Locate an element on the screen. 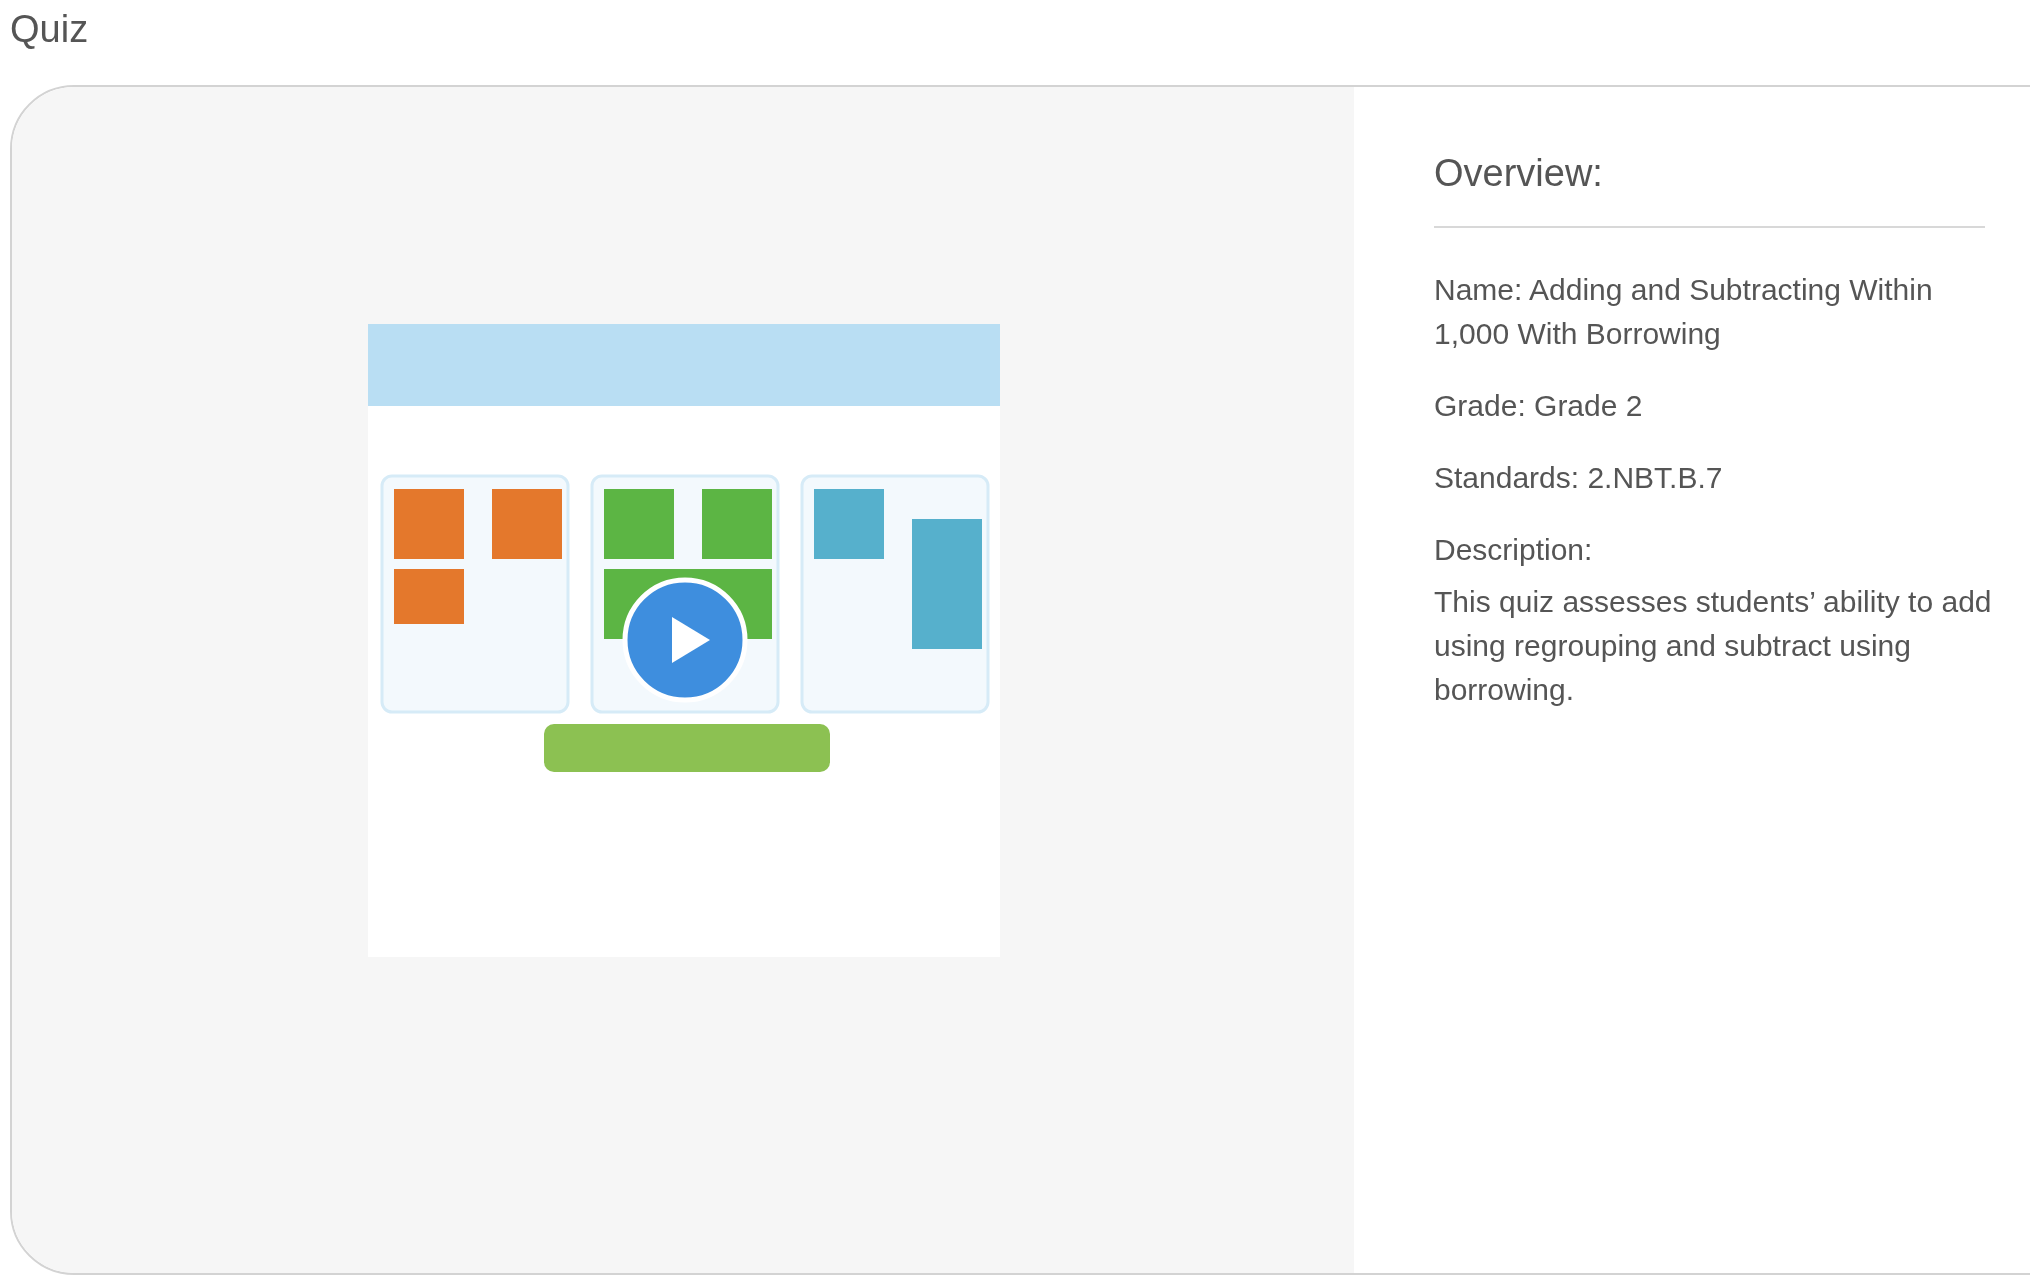 Image resolution: width=2030 pixels, height=1288 pixels. description-label: Description: is located at coordinates (1514, 550).